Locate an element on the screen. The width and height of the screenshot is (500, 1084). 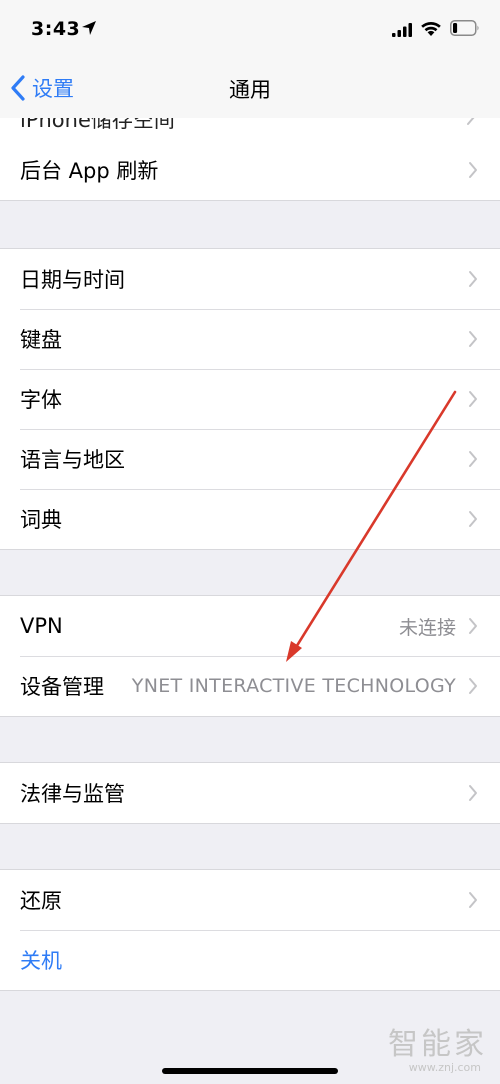
dictionary-row: 词典 is located at coordinates (250, 519).